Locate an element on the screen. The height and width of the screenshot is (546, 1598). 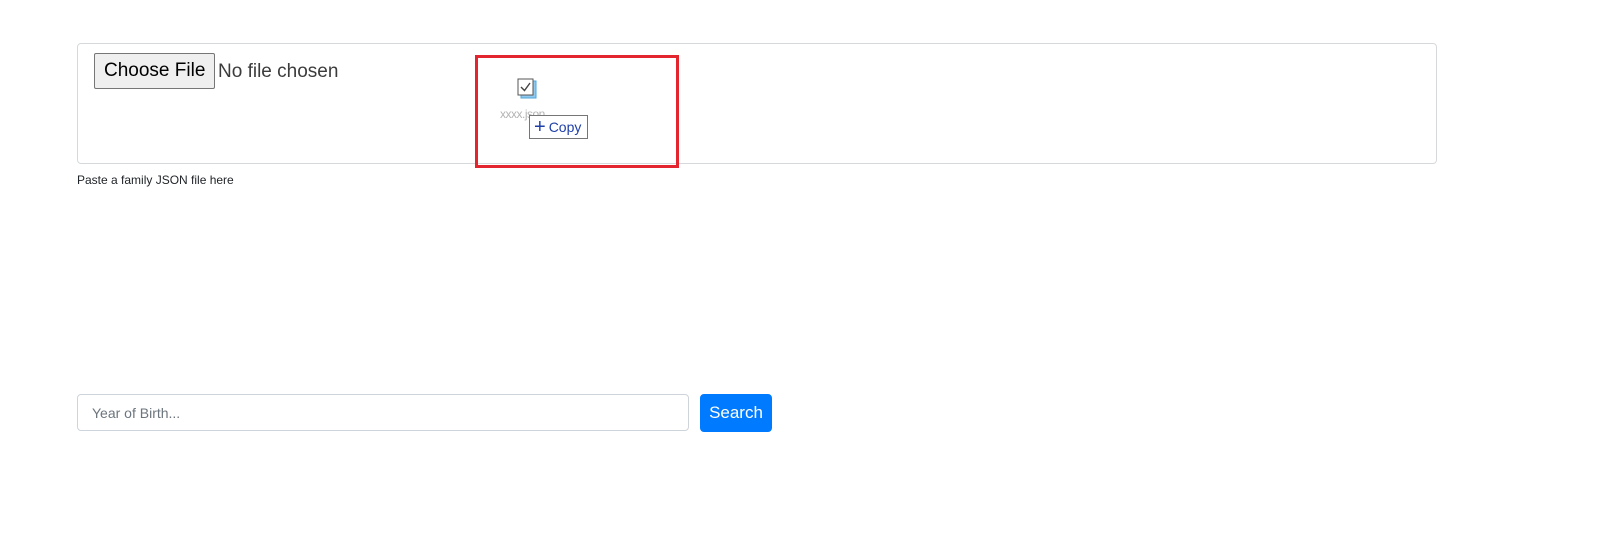
search-button: Search is located at coordinates (736, 413).